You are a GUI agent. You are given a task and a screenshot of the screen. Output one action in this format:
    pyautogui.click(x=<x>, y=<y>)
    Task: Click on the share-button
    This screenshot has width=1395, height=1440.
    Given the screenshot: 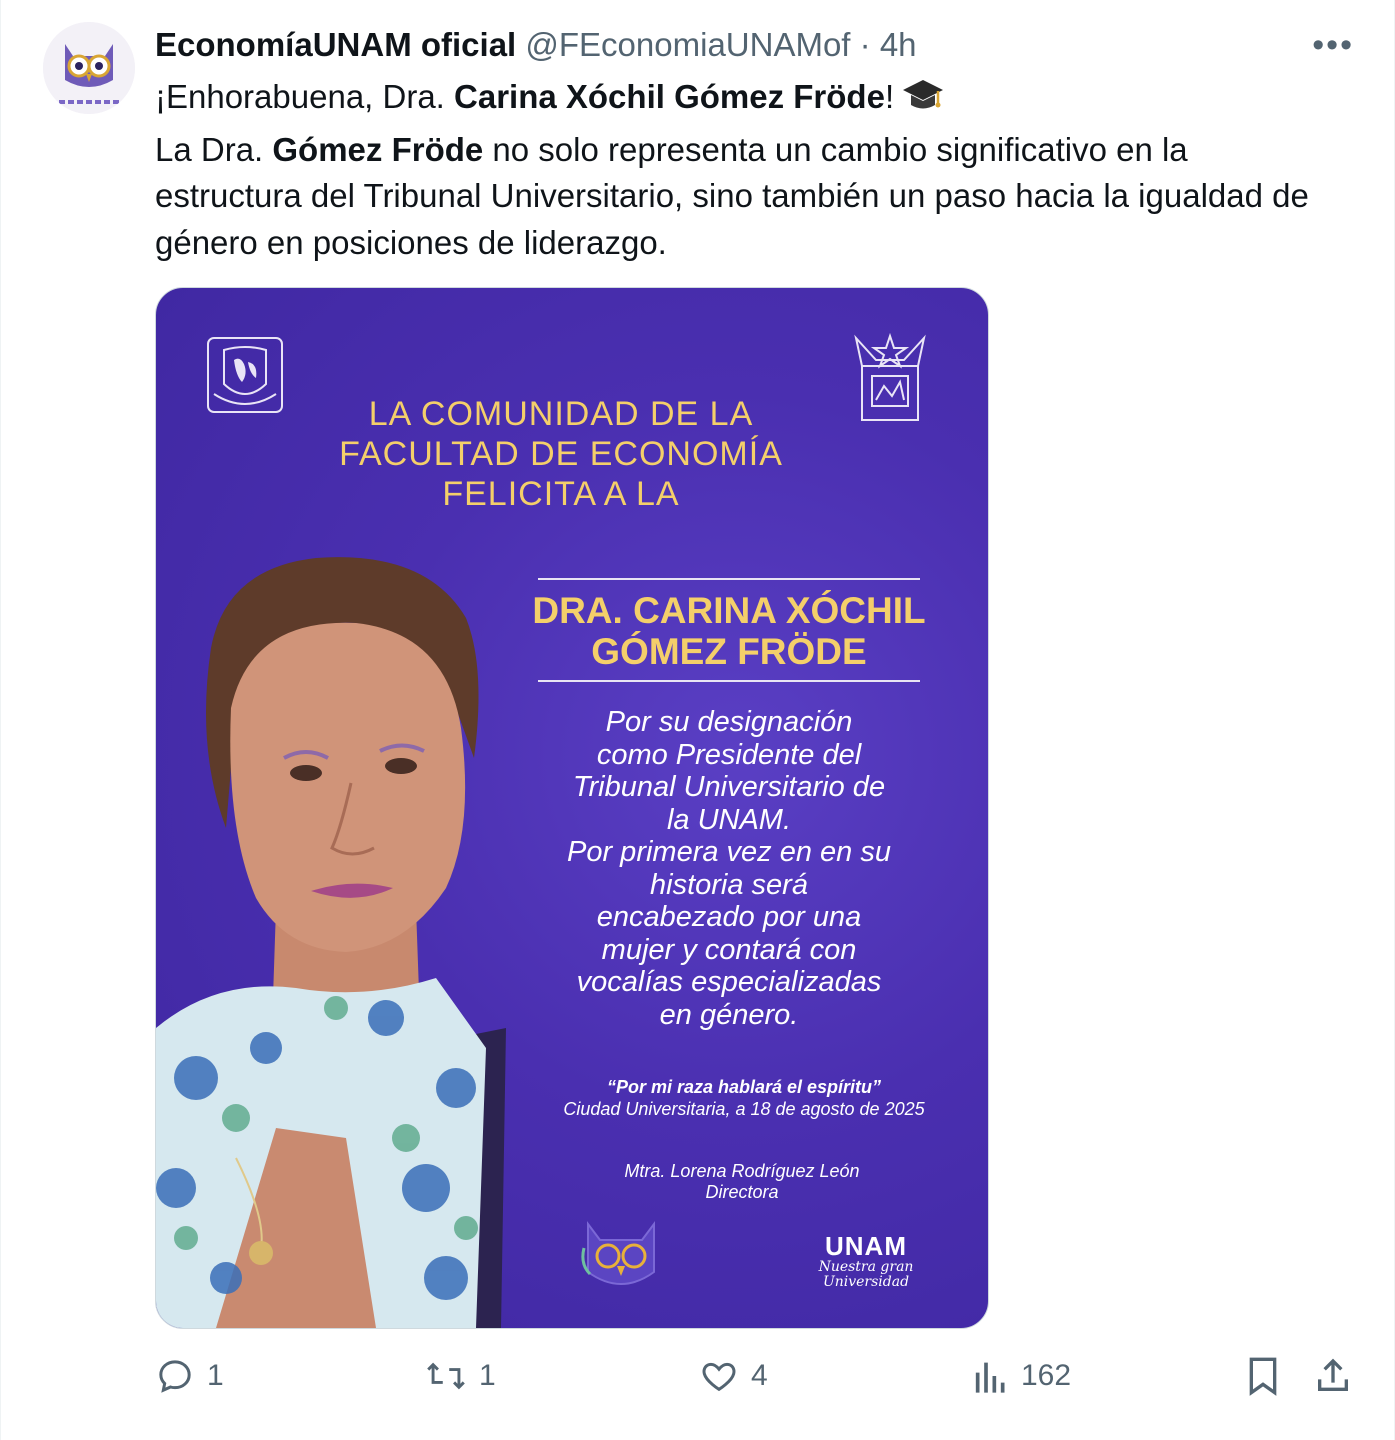 What is the action you would take?
    pyautogui.click(x=1333, y=1376)
    